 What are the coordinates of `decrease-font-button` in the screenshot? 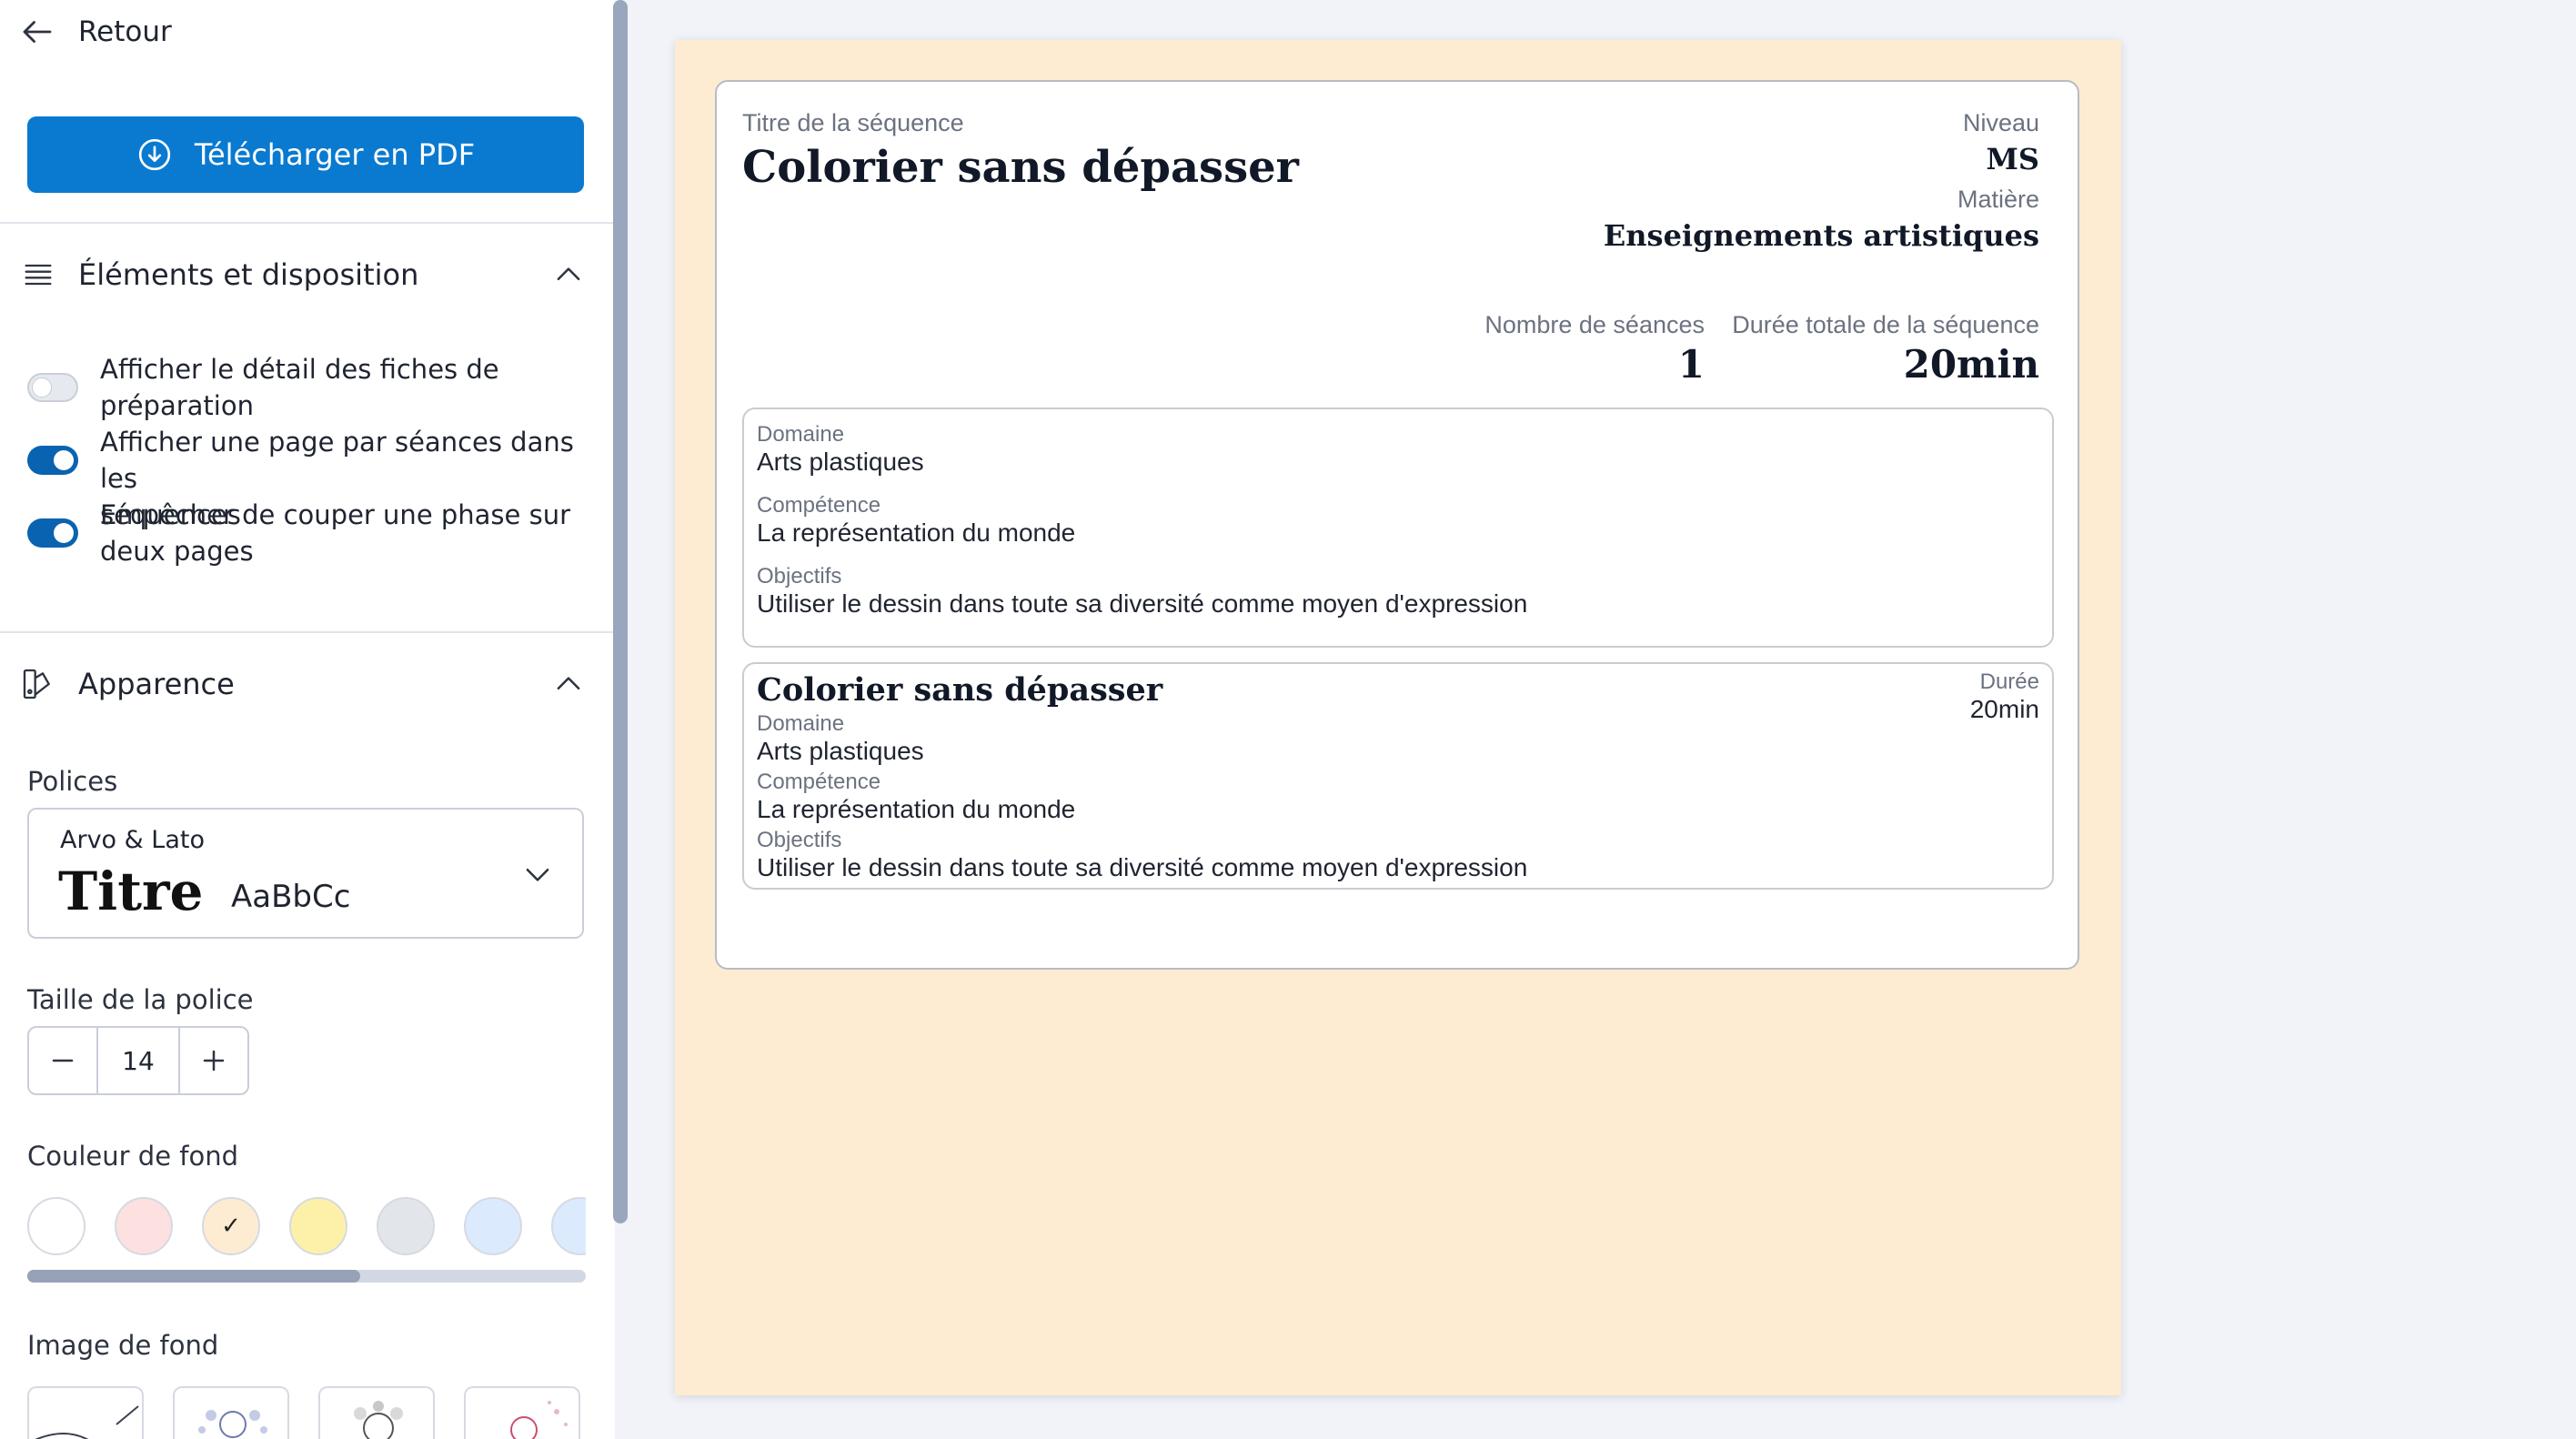 It's located at (62, 1060).